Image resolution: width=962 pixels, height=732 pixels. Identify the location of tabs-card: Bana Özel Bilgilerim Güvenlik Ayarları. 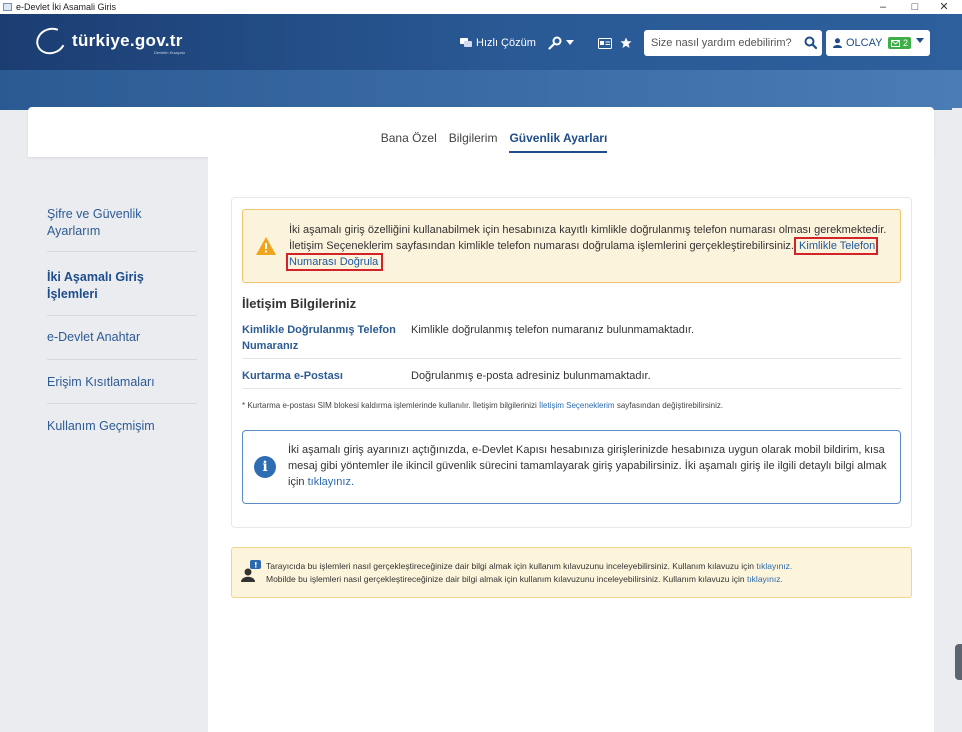
(481, 132).